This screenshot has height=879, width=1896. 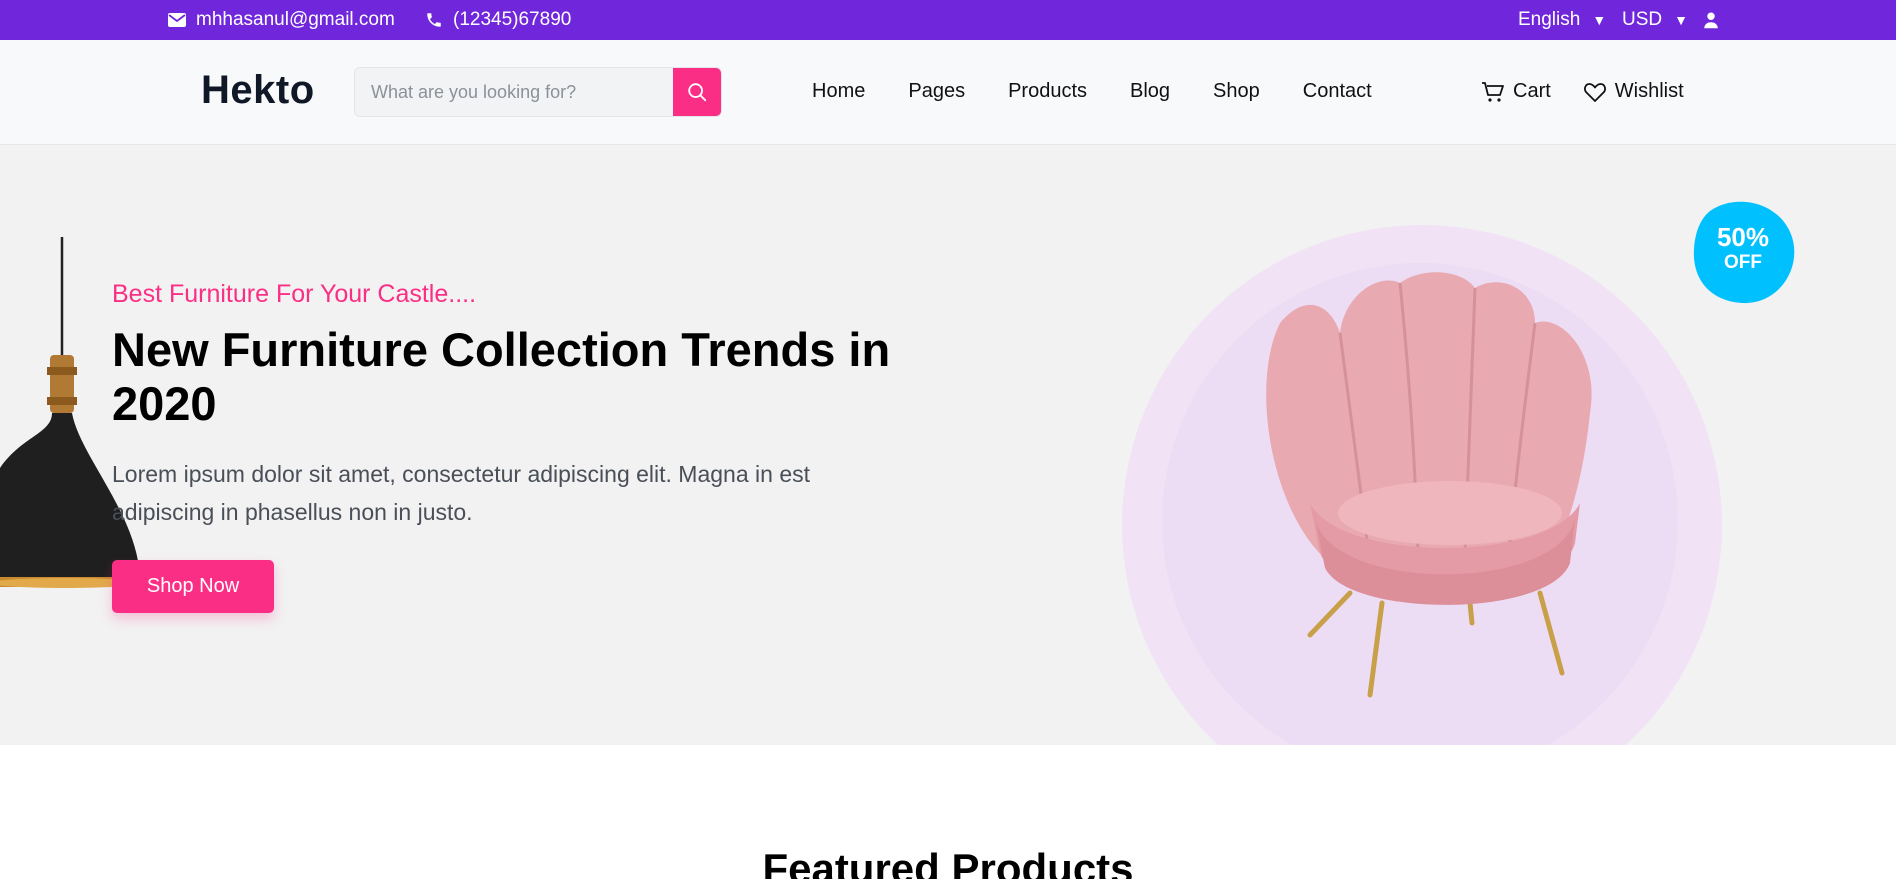 What do you see at coordinates (514, 92) in the screenshot?
I see `search-input` at bounding box center [514, 92].